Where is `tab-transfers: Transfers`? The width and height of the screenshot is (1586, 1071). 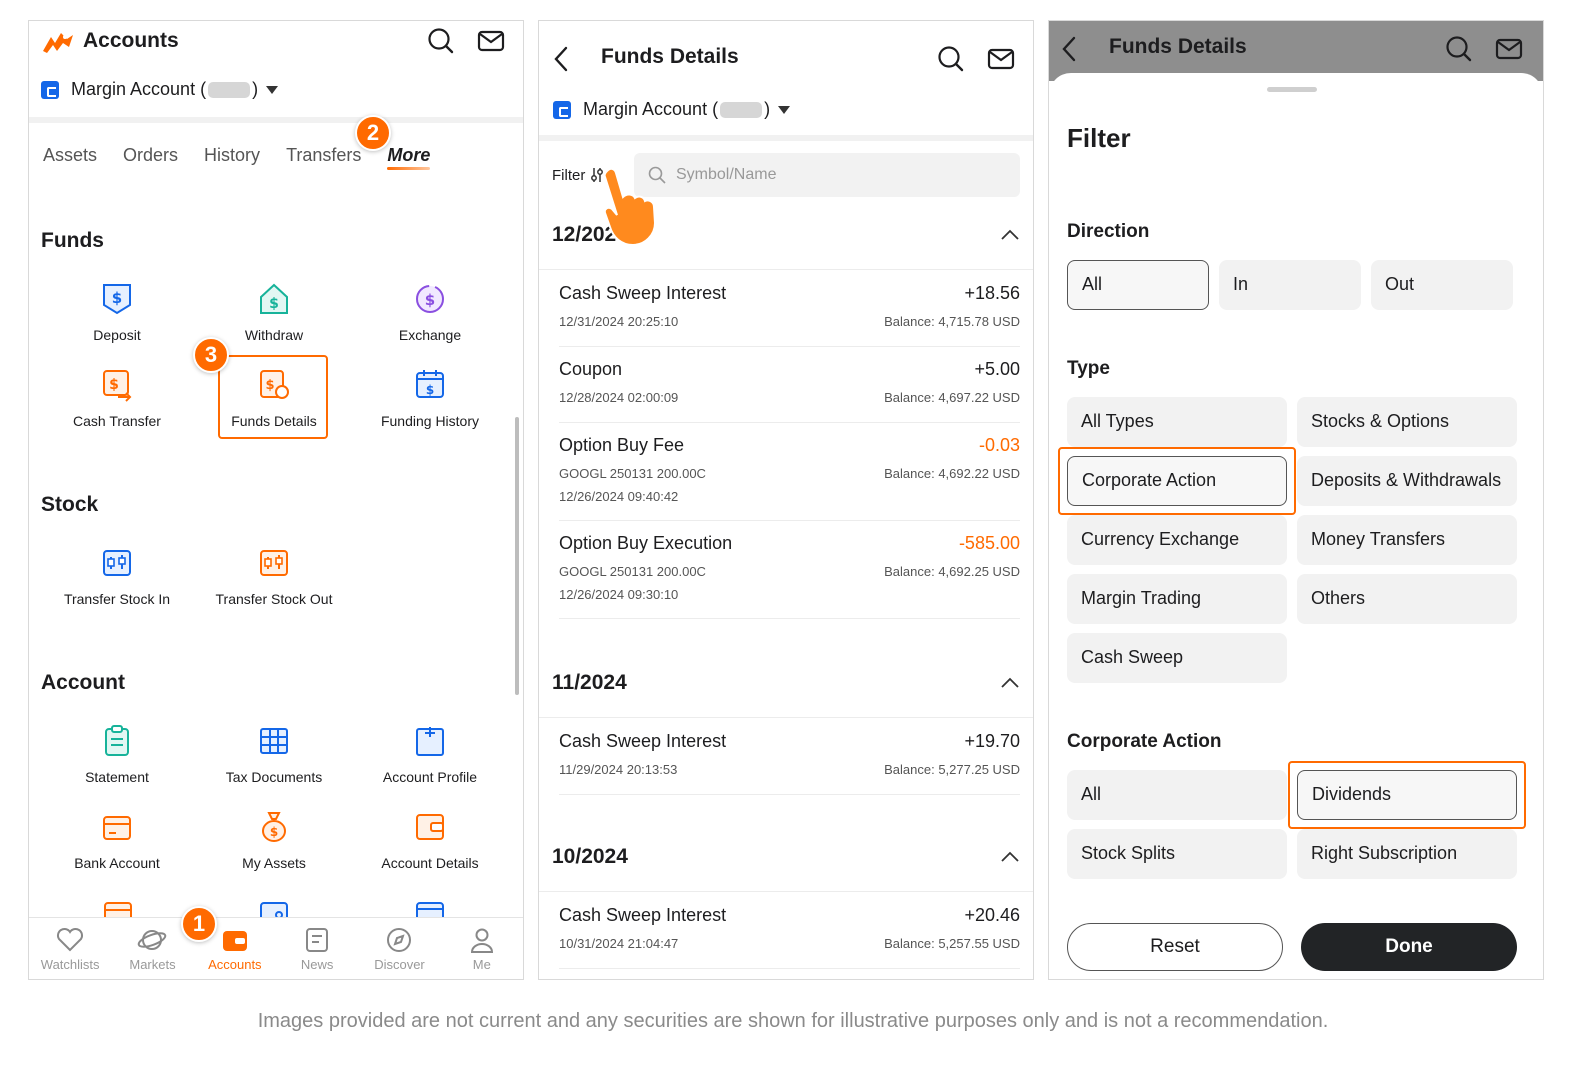
tab-transfers: Transfers is located at coordinates (323, 155).